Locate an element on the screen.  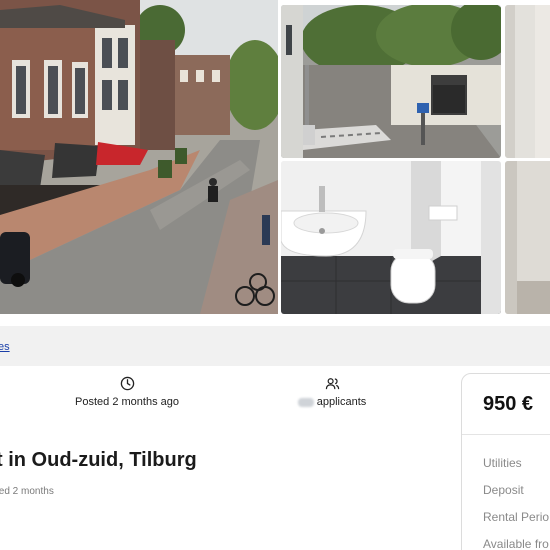
applicant-count-blurred is located at coordinates (305, 402).